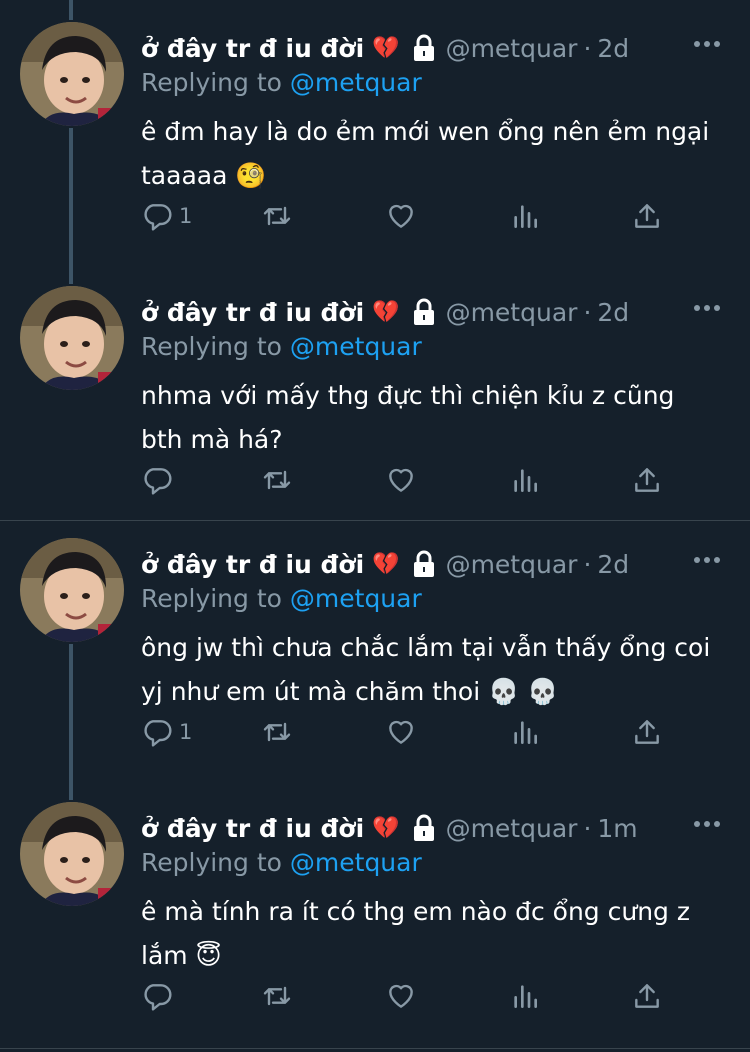  I want to click on tweet-header: ở đây tr đ iu đời 💔 @metquar · 1m, so click(389, 828).